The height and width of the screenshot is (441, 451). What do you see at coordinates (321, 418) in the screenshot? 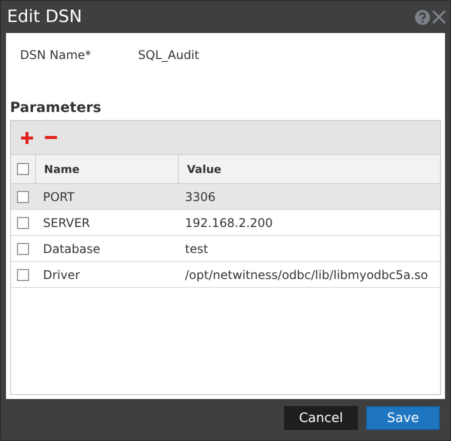
I see `cancel-button: Cancel` at bounding box center [321, 418].